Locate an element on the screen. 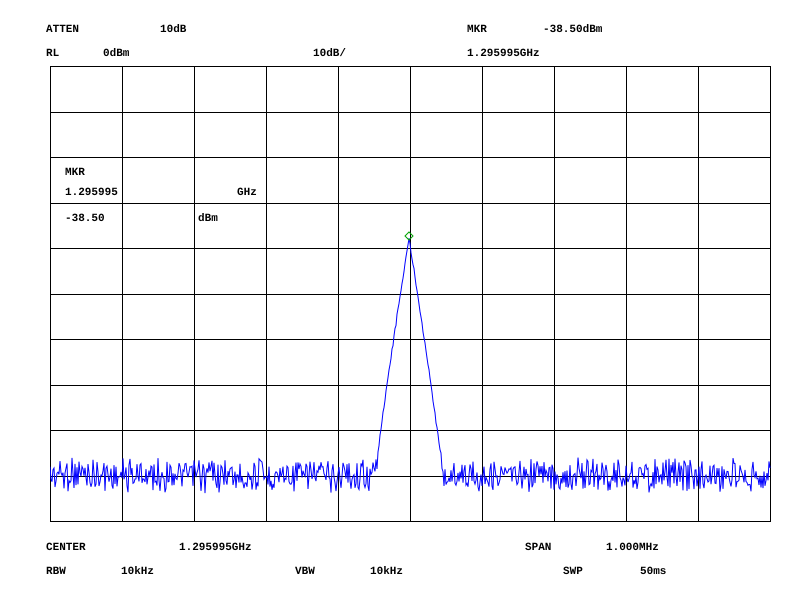 The width and height of the screenshot is (800, 600). readout-frequency-unit: GHz is located at coordinates (247, 193).